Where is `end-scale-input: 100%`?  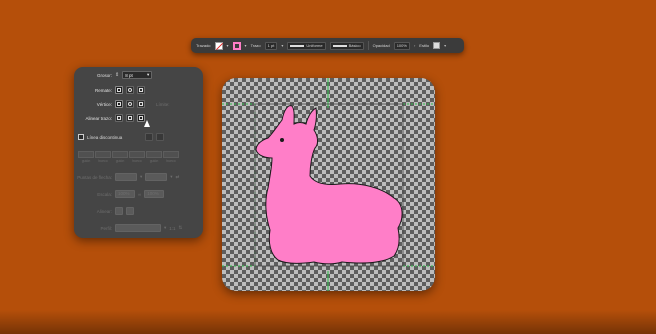 end-scale-input: 100% is located at coordinates (154, 194).